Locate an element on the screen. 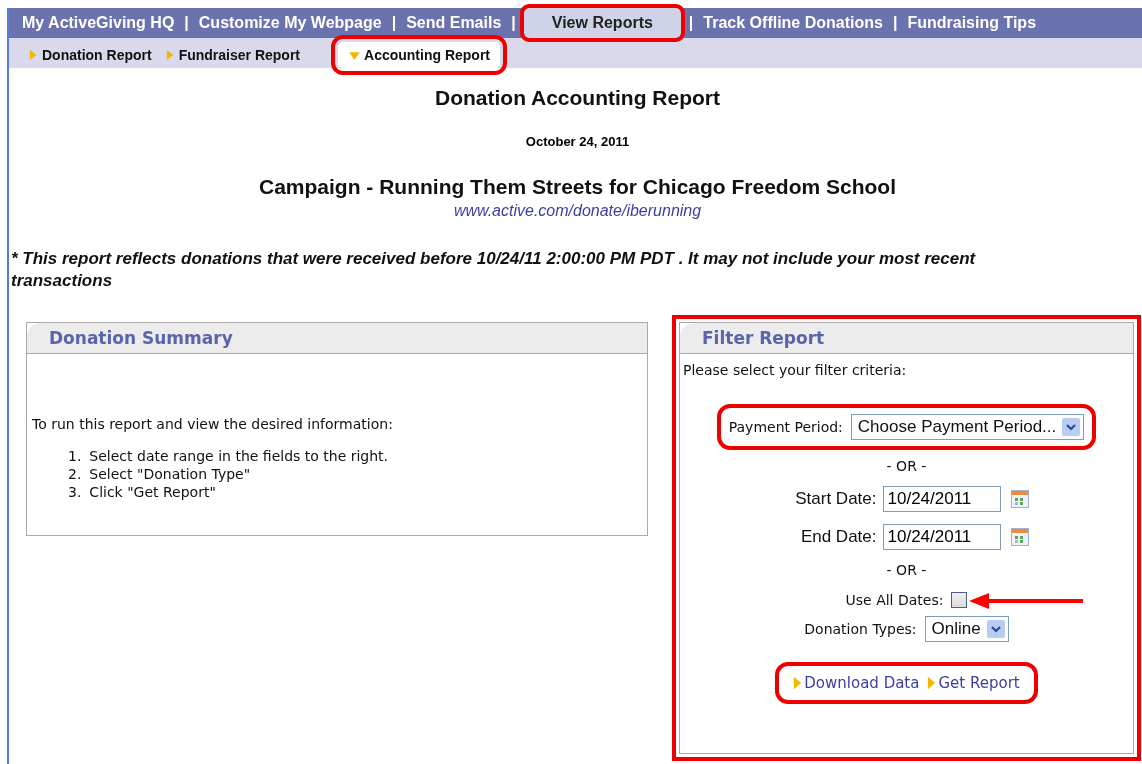 The height and width of the screenshot is (764, 1142). step-number: 1. is located at coordinates (75, 456).